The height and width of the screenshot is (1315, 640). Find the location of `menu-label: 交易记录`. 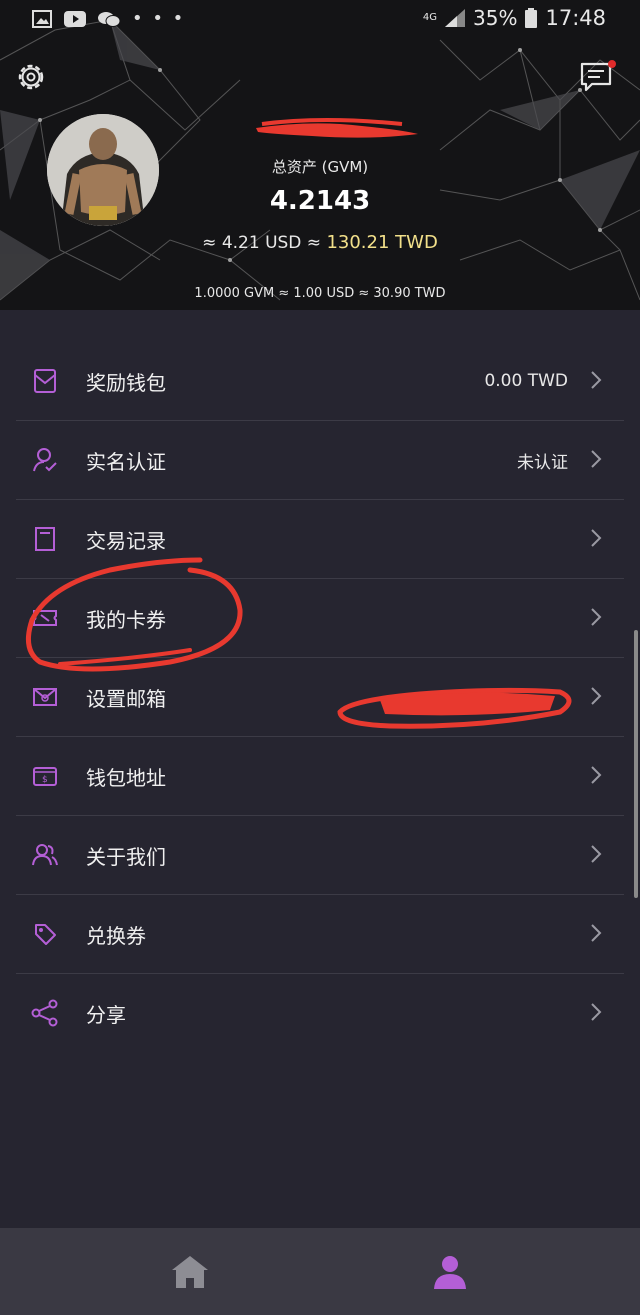

menu-label: 交易记录 is located at coordinates (126, 540).